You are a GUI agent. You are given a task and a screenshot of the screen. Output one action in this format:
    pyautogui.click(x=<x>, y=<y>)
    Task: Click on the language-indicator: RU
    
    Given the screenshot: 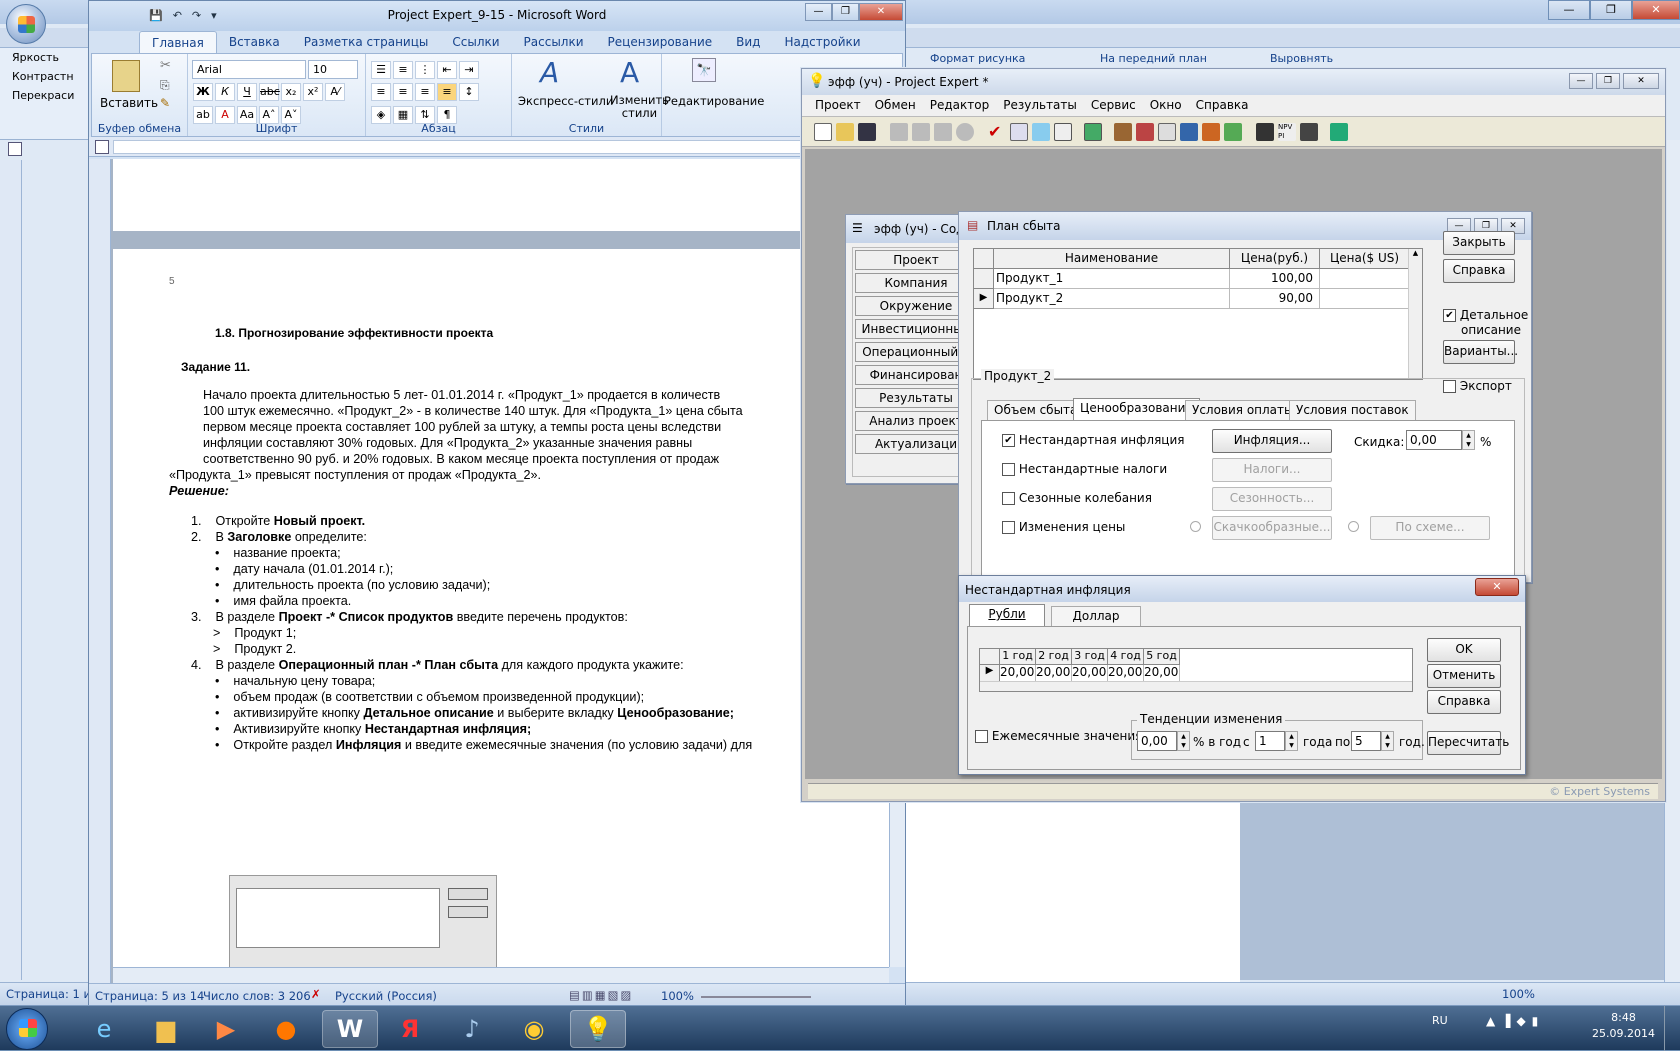 What is the action you would take?
    pyautogui.click(x=1440, y=1020)
    